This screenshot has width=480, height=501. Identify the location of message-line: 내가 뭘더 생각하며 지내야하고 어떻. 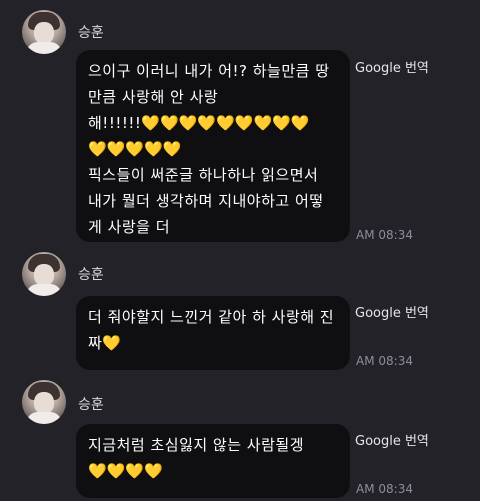
(206, 201).